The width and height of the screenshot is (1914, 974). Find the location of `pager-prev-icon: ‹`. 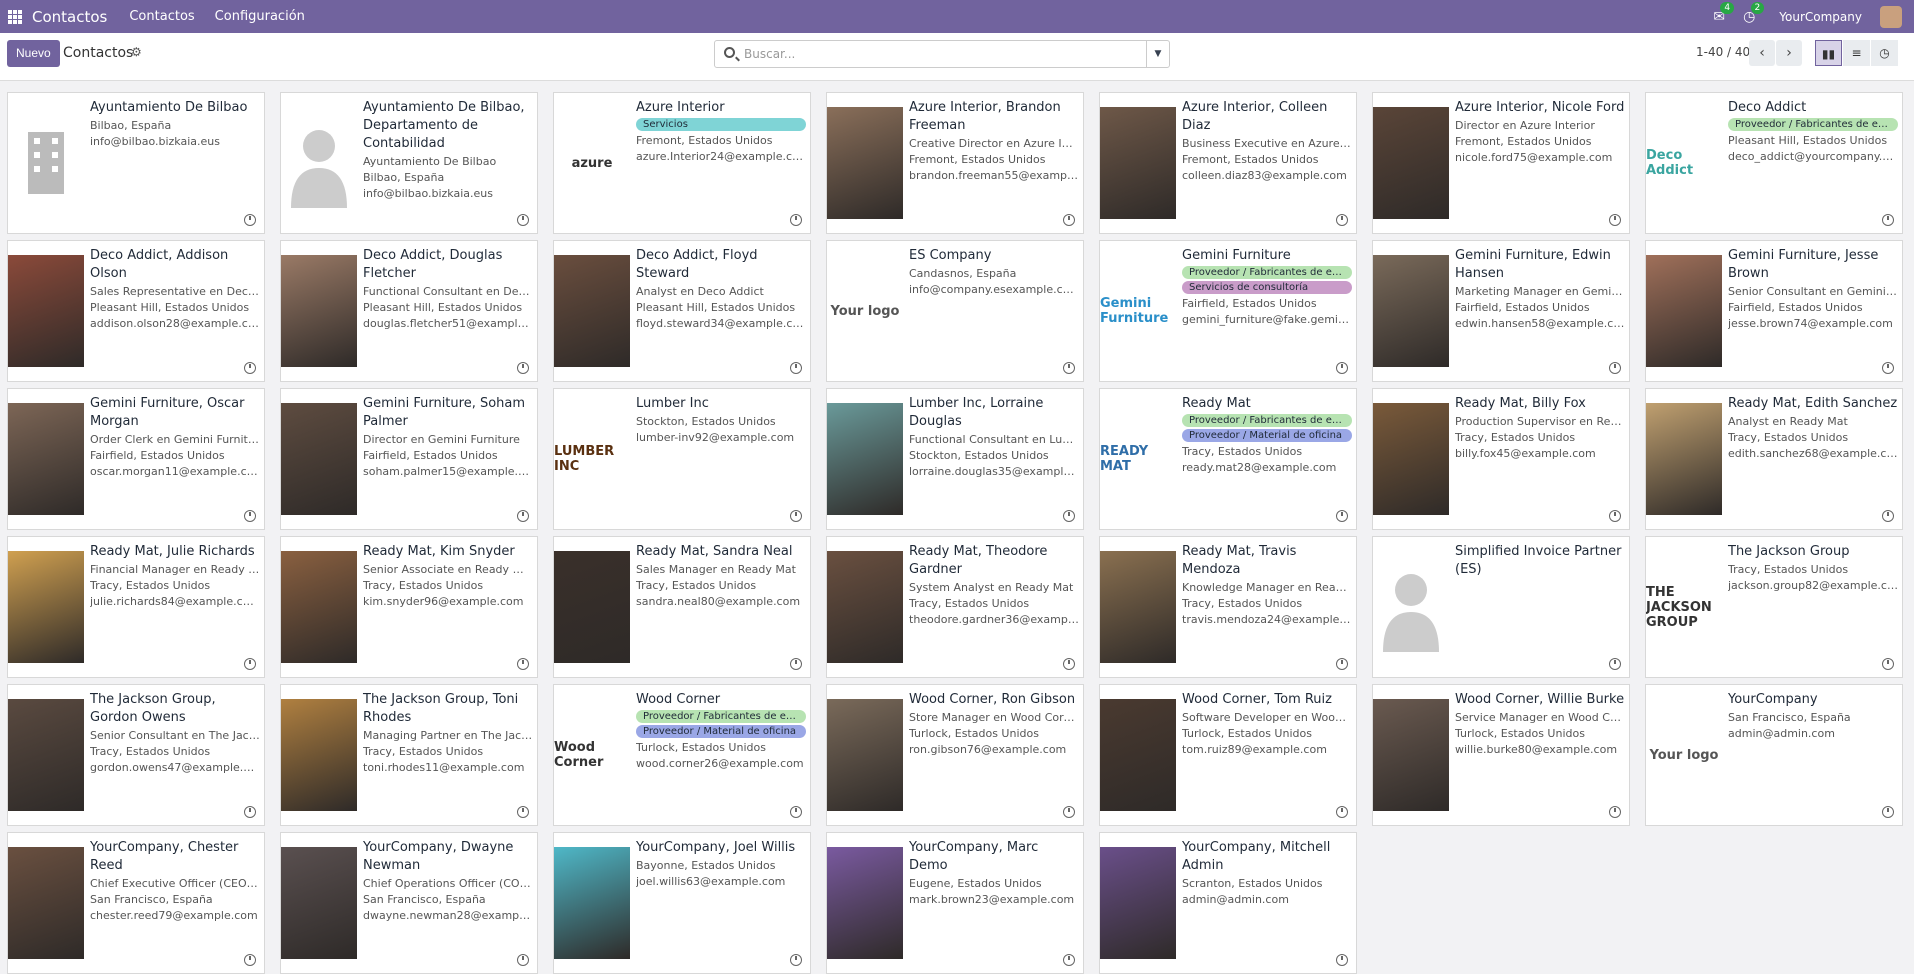

pager-prev-icon: ‹ is located at coordinates (1762, 53).